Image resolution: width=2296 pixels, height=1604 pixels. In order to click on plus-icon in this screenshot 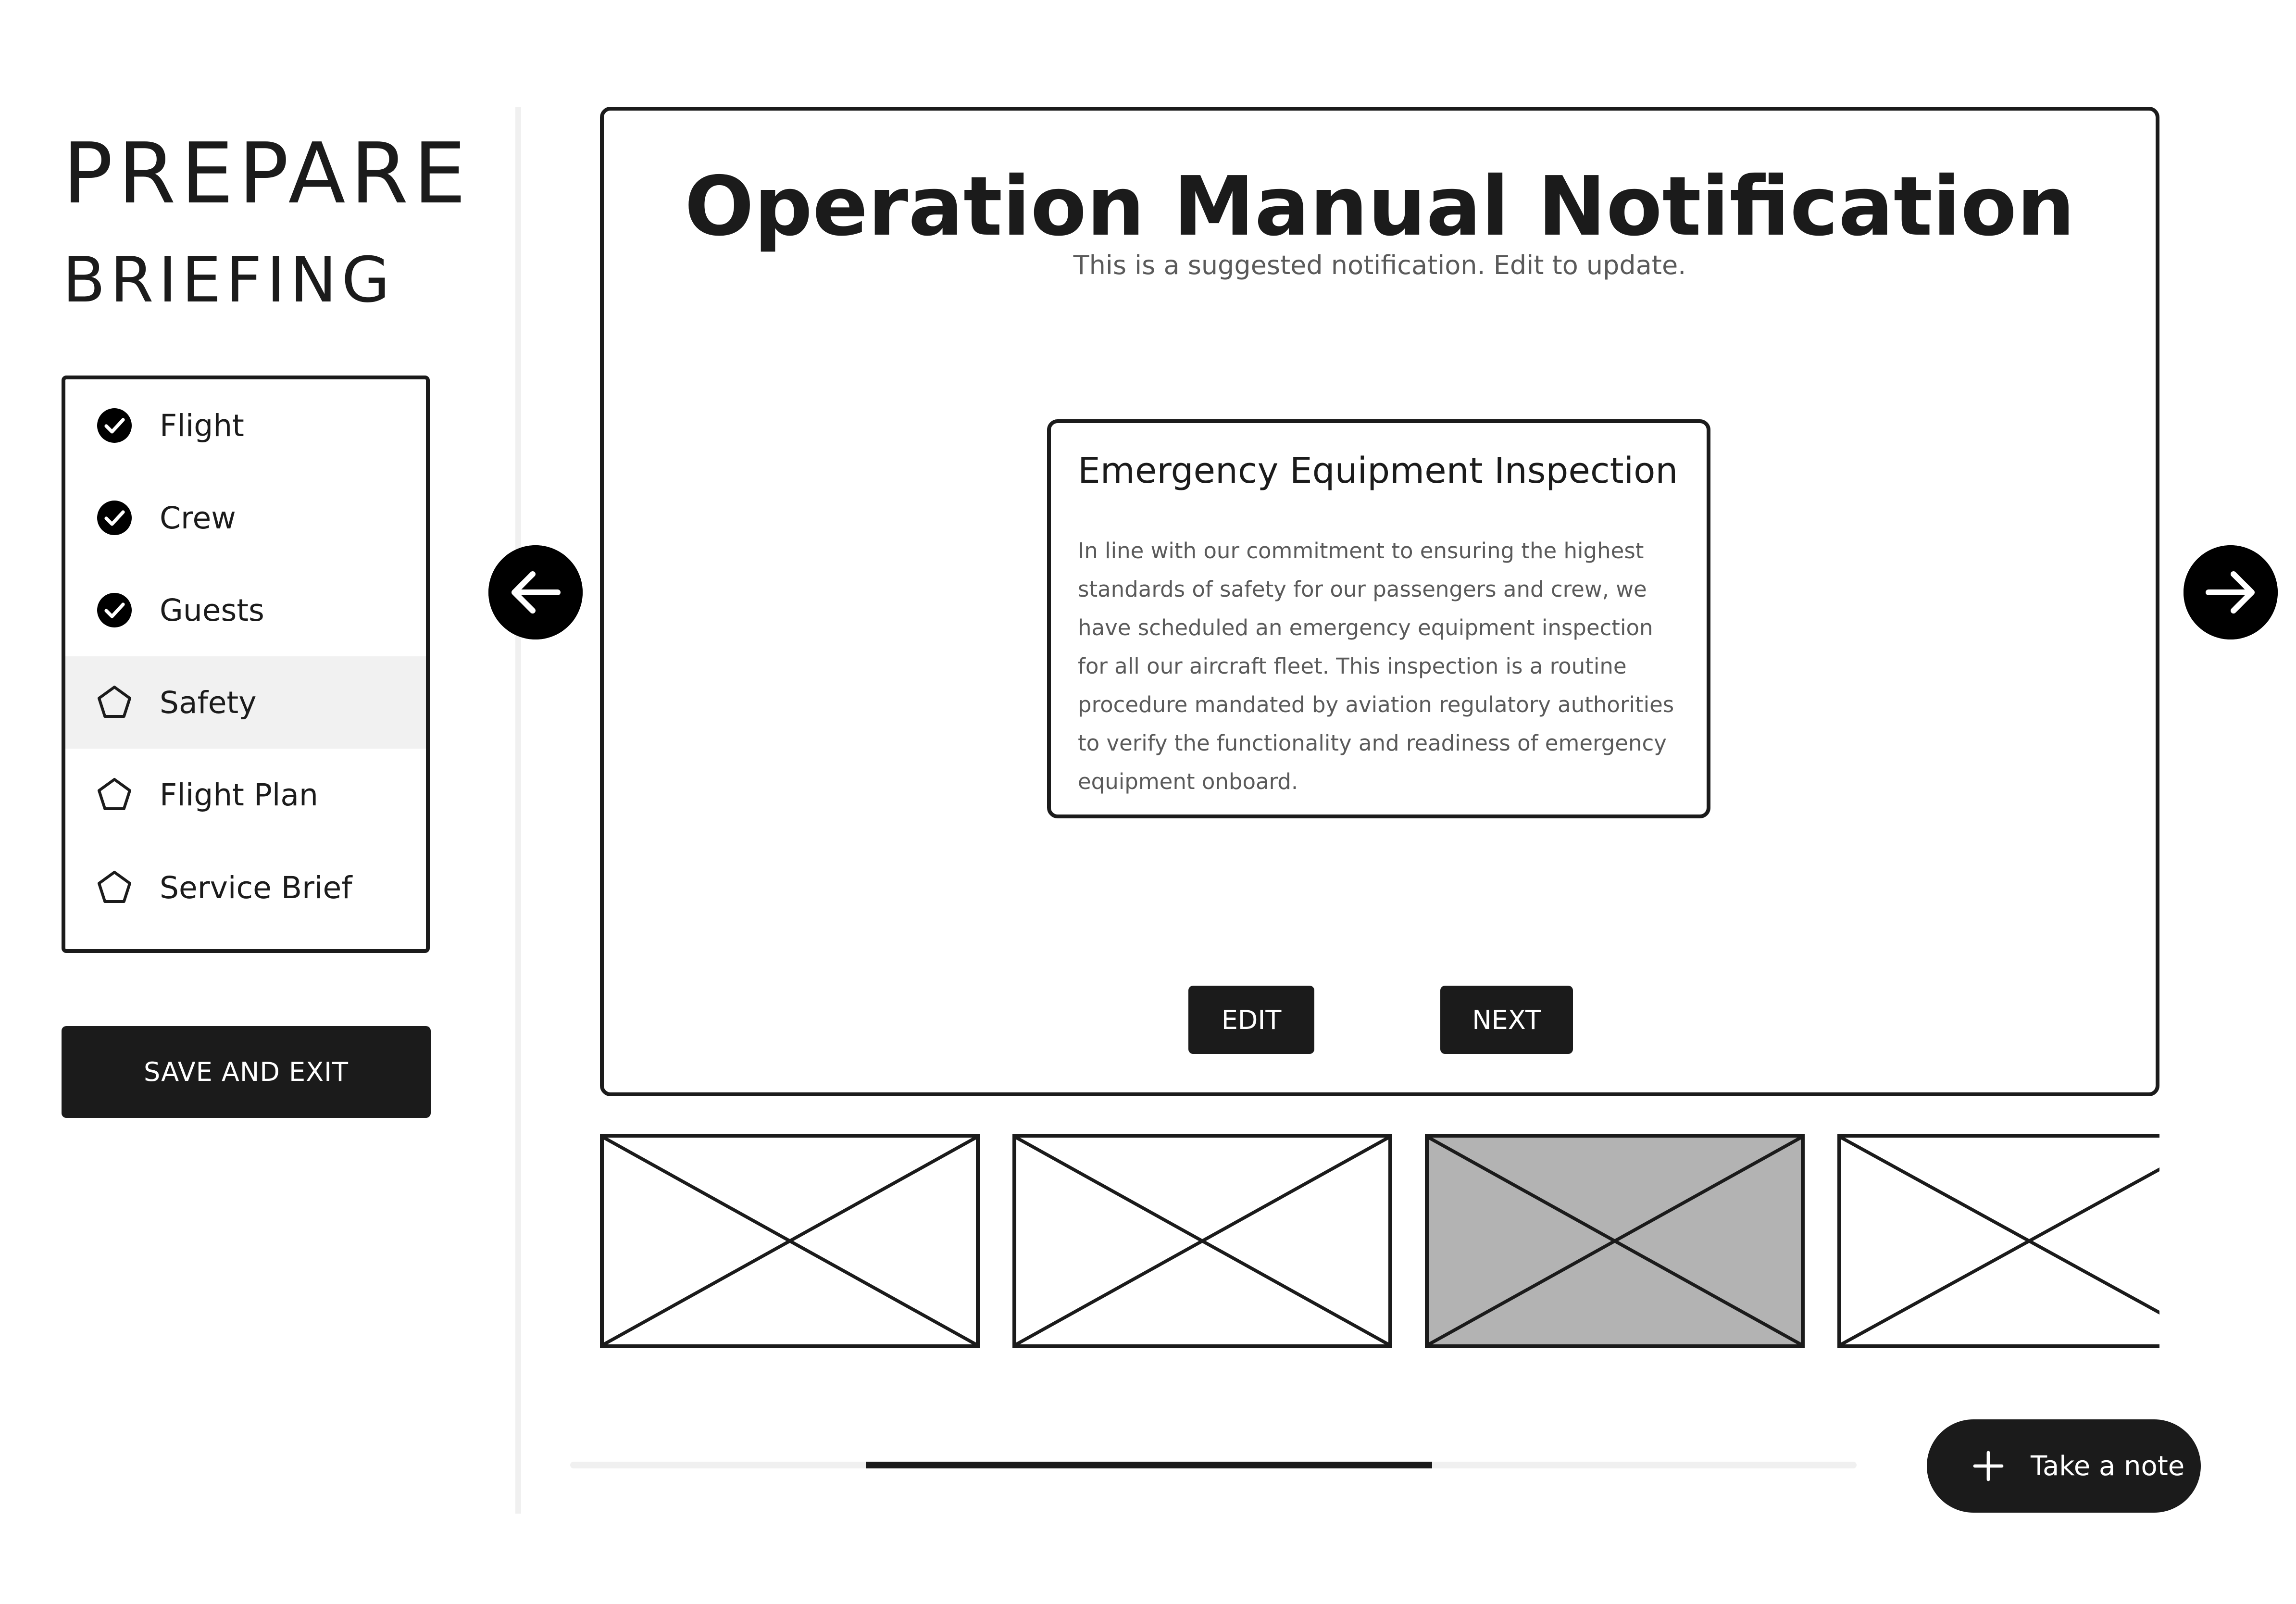, I will do `click(1988, 1466)`.